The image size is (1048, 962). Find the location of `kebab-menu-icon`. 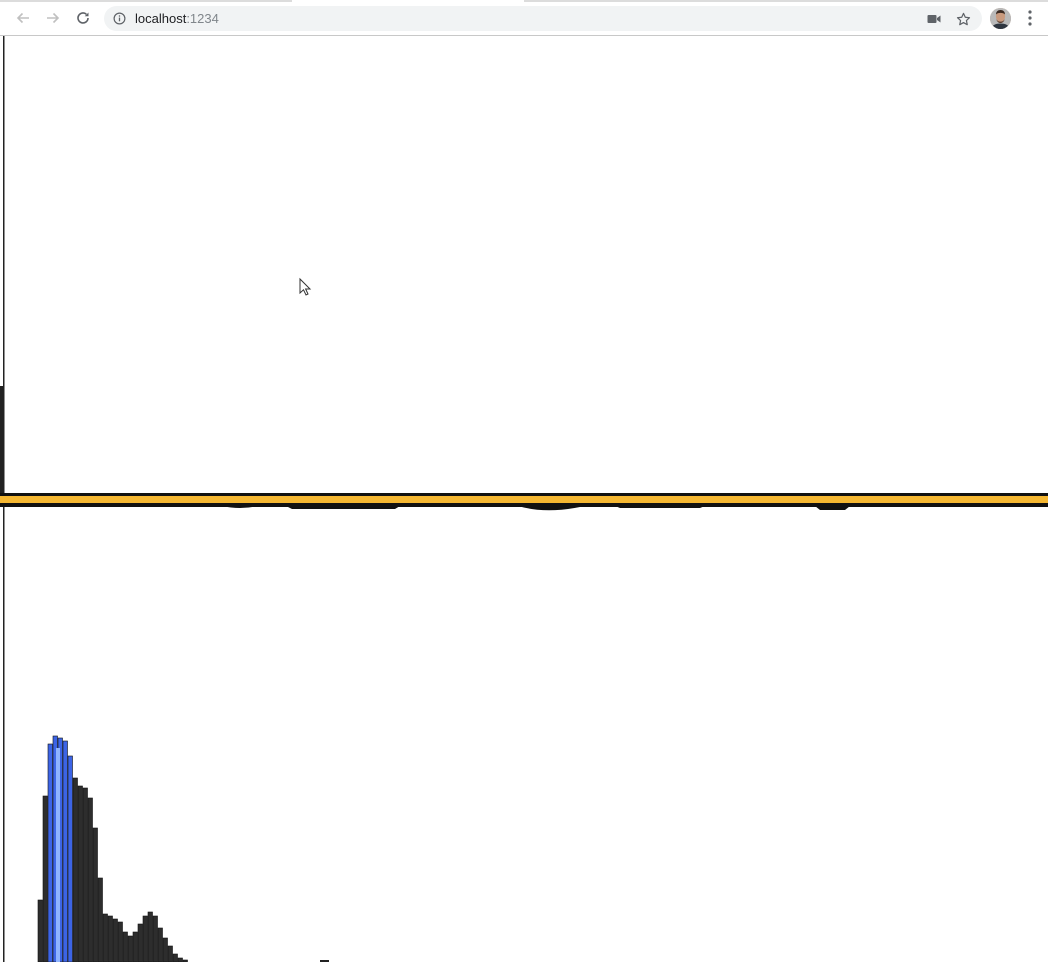

kebab-menu-icon is located at coordinates (1030, 18).